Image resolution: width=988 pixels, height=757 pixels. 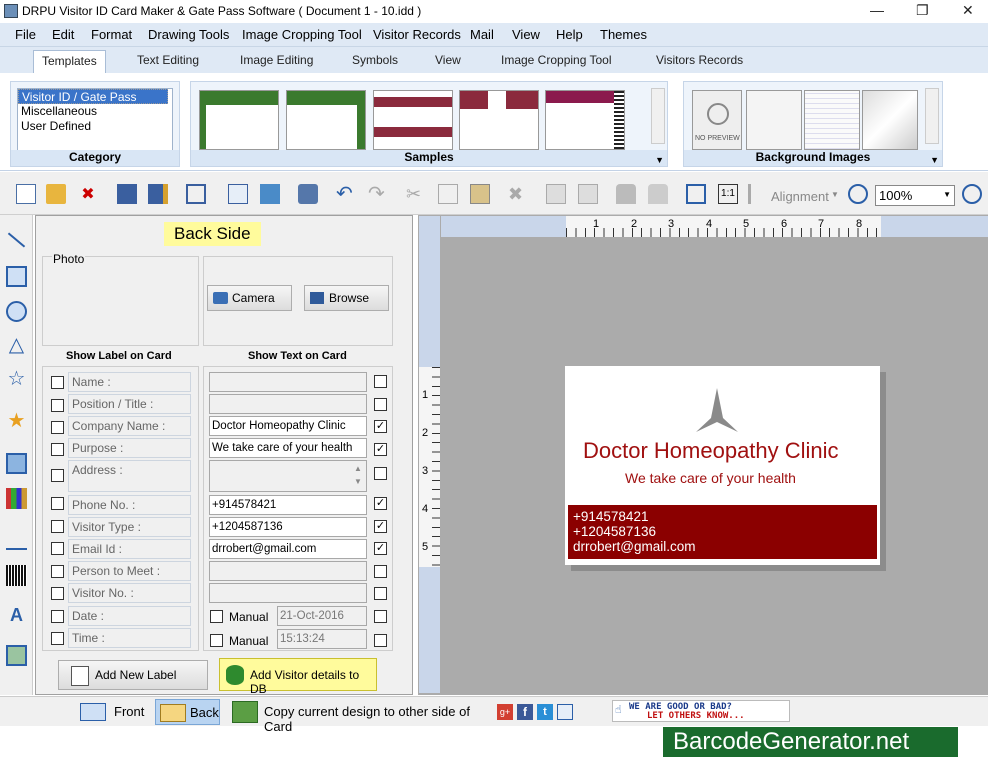 What do you see at coordinates (722, 516) in the screenshot?
I see `card-phone: +914578421` at bounding box center [722, 516].